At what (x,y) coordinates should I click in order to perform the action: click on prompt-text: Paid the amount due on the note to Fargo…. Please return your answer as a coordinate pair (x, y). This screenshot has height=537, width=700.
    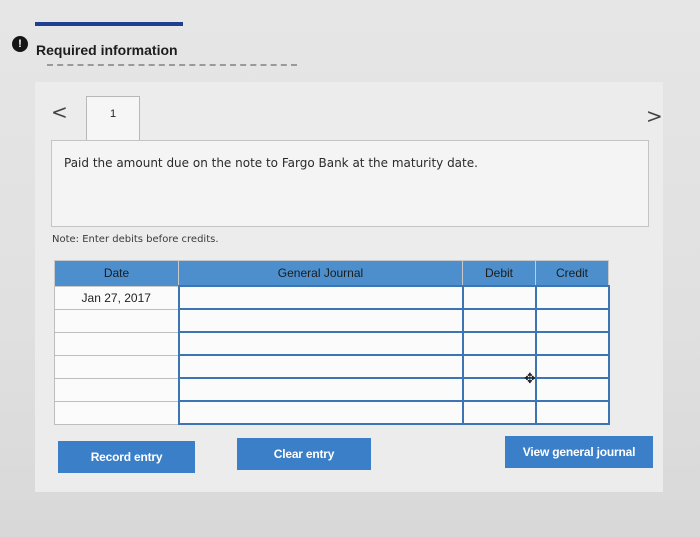
    Looking at the image, I should click on (271, 163).